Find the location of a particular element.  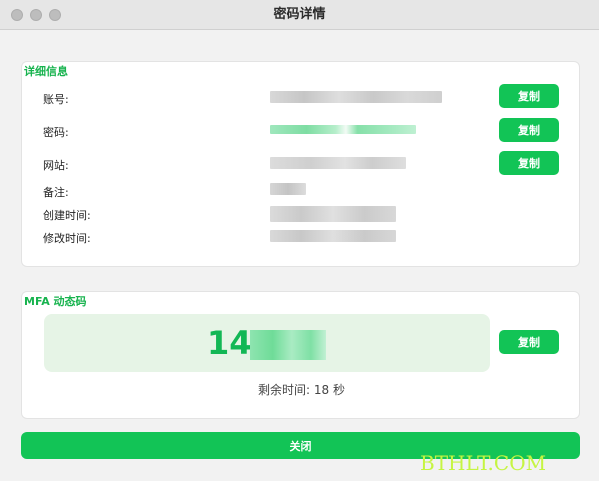

copy-website-button: 复制 is located at coordinates (529, 163).